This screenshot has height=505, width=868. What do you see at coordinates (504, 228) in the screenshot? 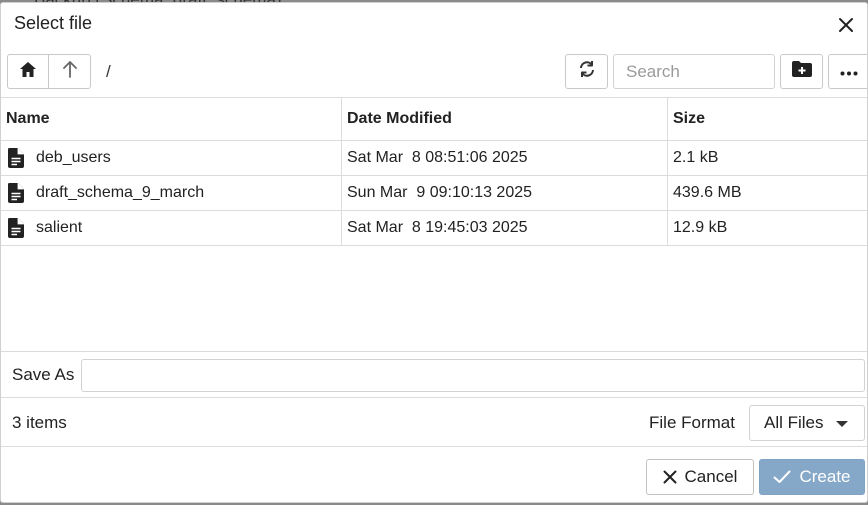
I see `date-modified-cell: Sat Mar 8 19:45:03 2025` at bounding box center [504, 228].